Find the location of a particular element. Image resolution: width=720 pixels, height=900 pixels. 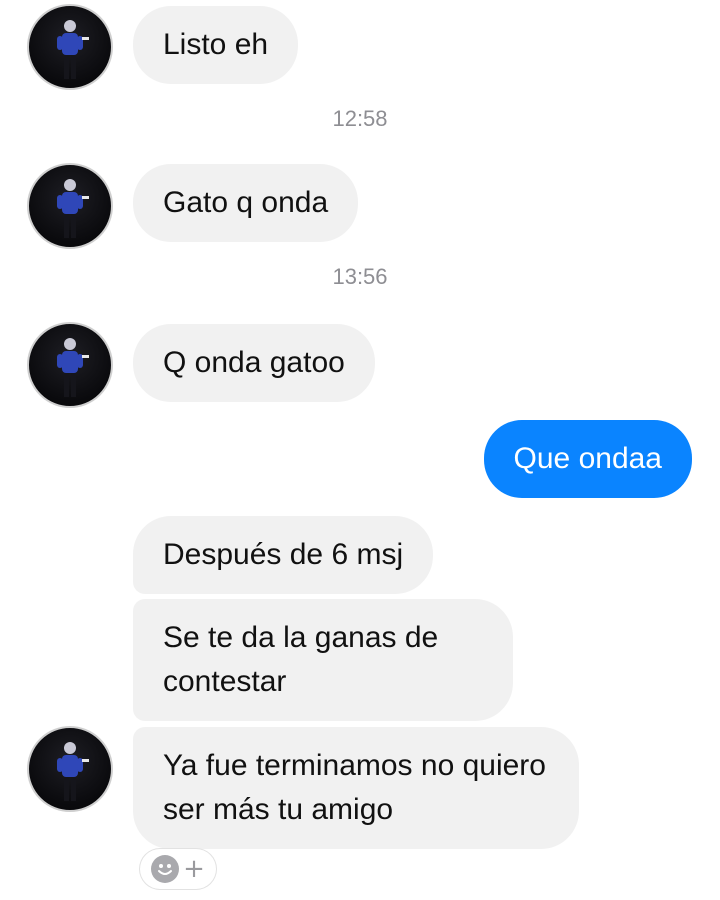

incoming-message: Se te da la ganas de contestar is located at coordinates (323, 660).